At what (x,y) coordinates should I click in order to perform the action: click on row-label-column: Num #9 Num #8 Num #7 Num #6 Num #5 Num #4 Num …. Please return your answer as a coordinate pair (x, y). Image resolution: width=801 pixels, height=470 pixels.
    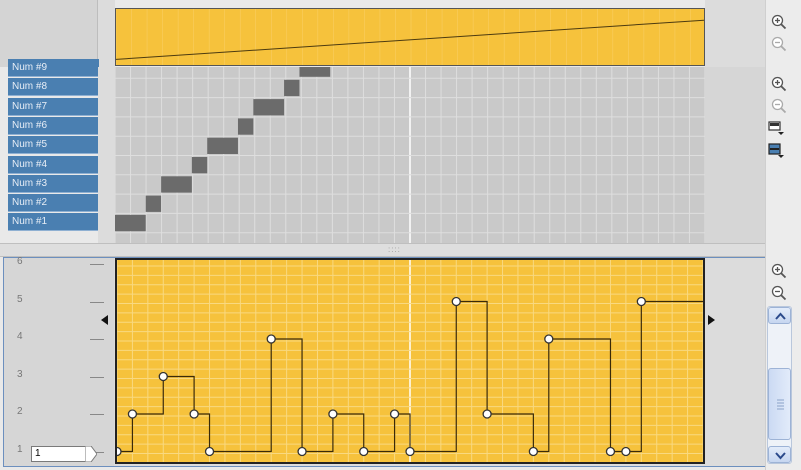
    Looking at the image, I should click on (53, 151).